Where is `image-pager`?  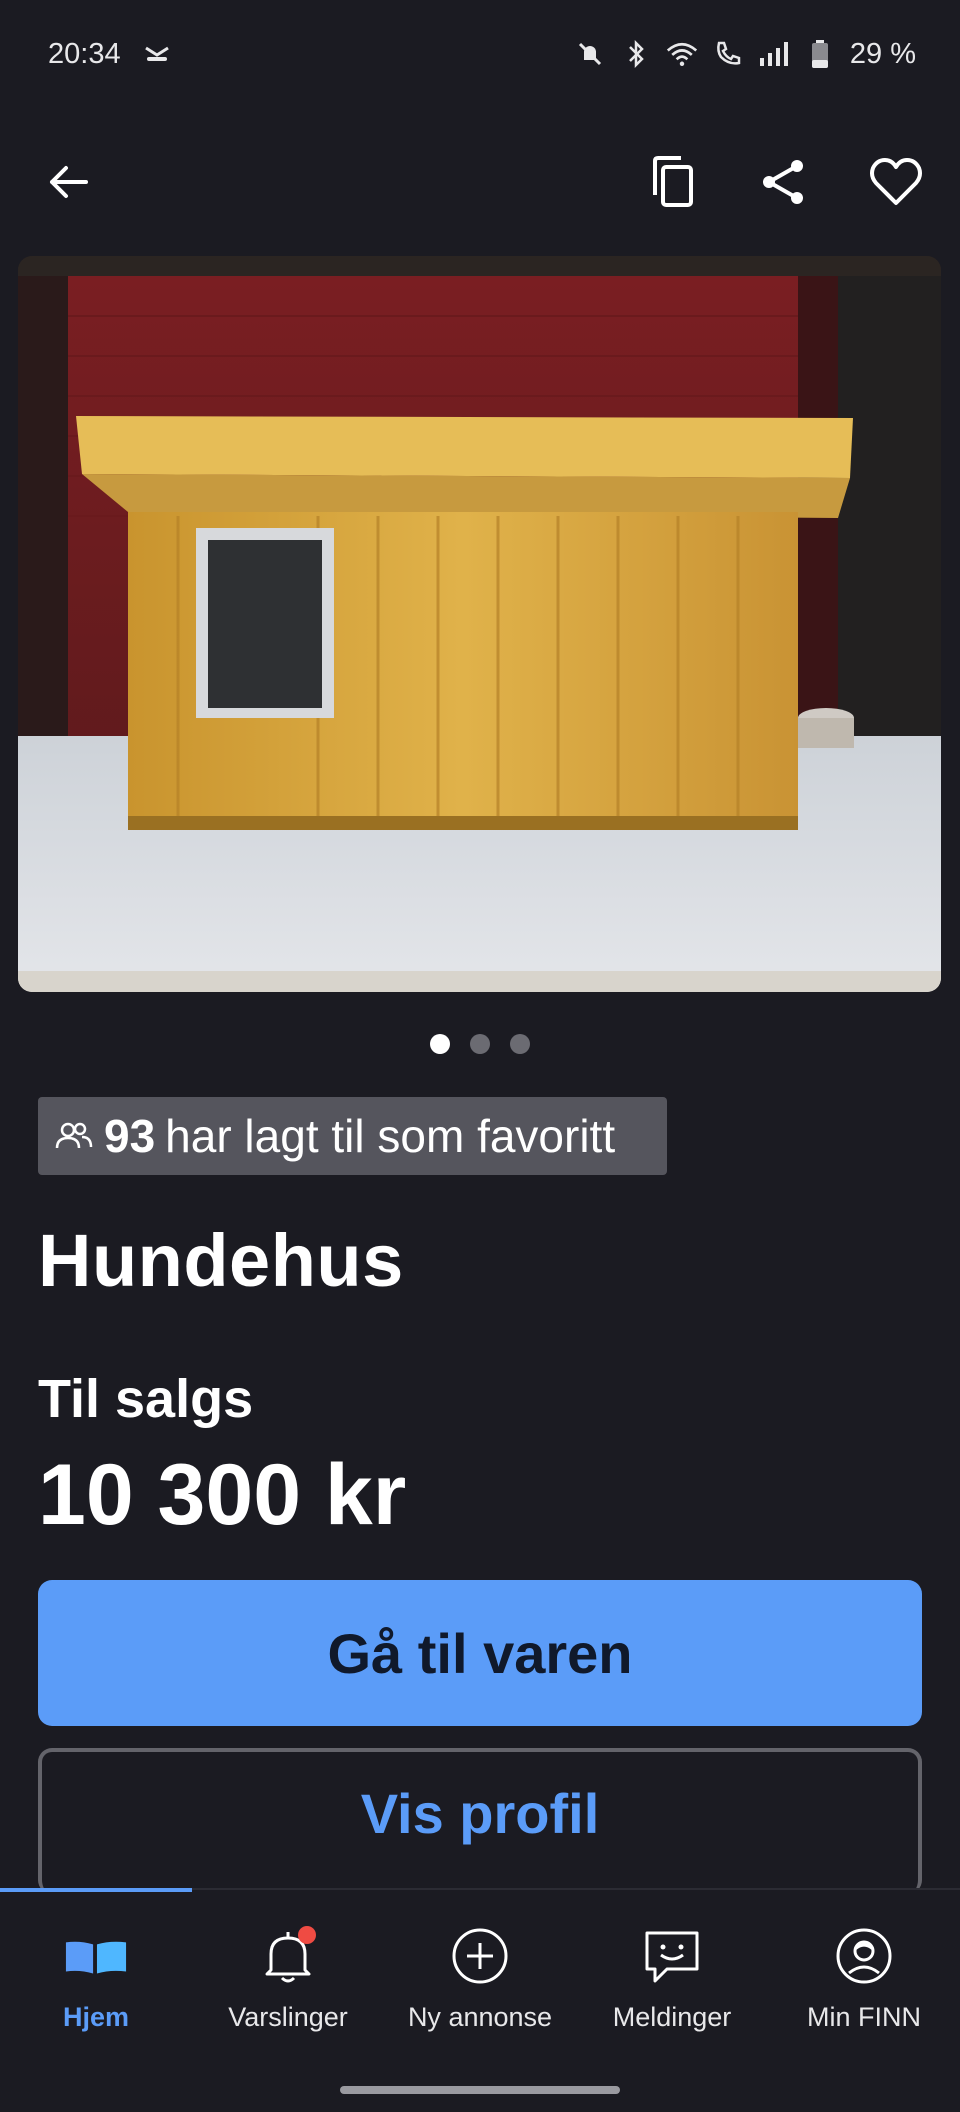 image-pager is located at coordinates (480, 1044).